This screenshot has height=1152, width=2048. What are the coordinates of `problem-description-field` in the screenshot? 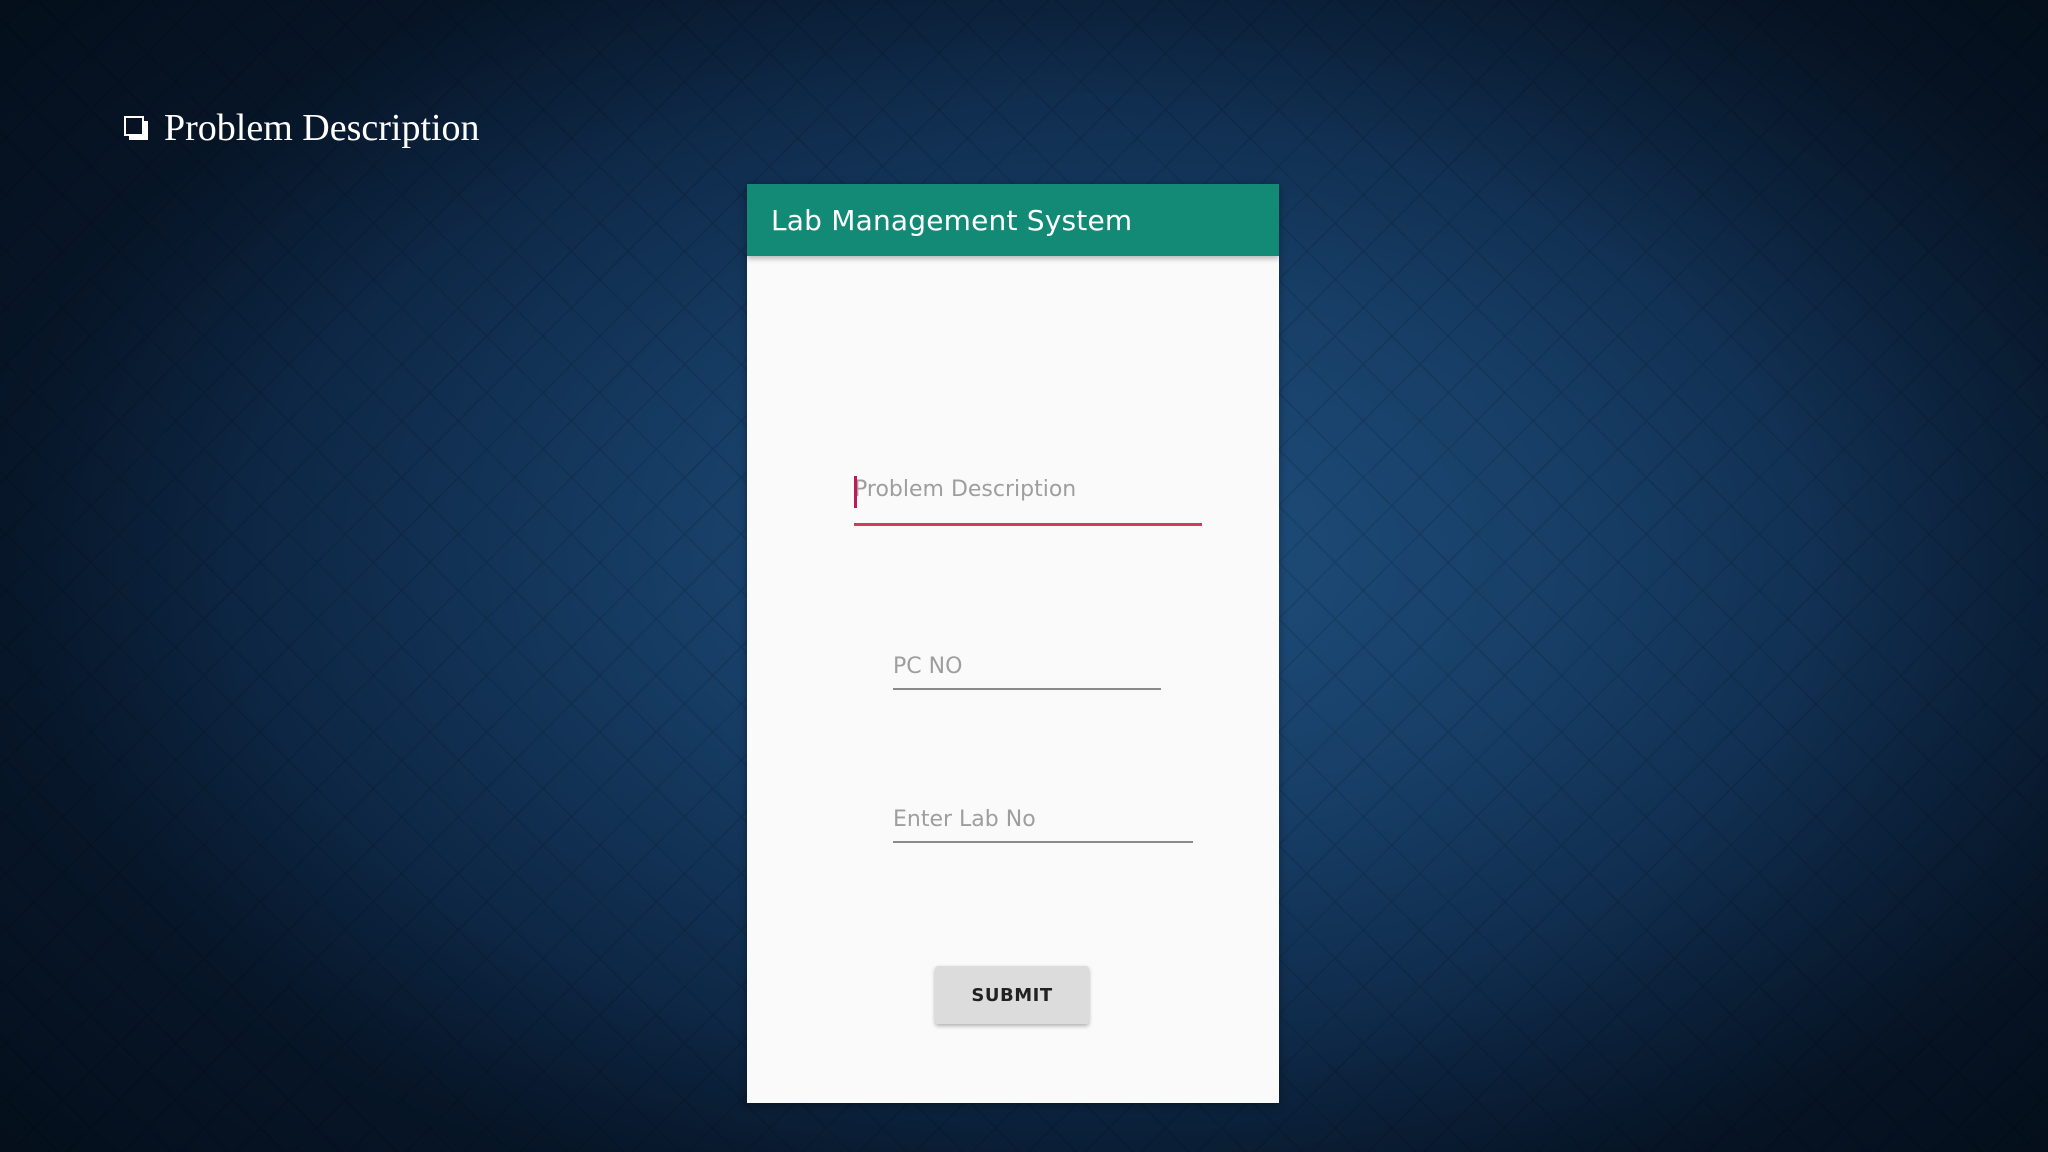 It's located at (1028, 497).